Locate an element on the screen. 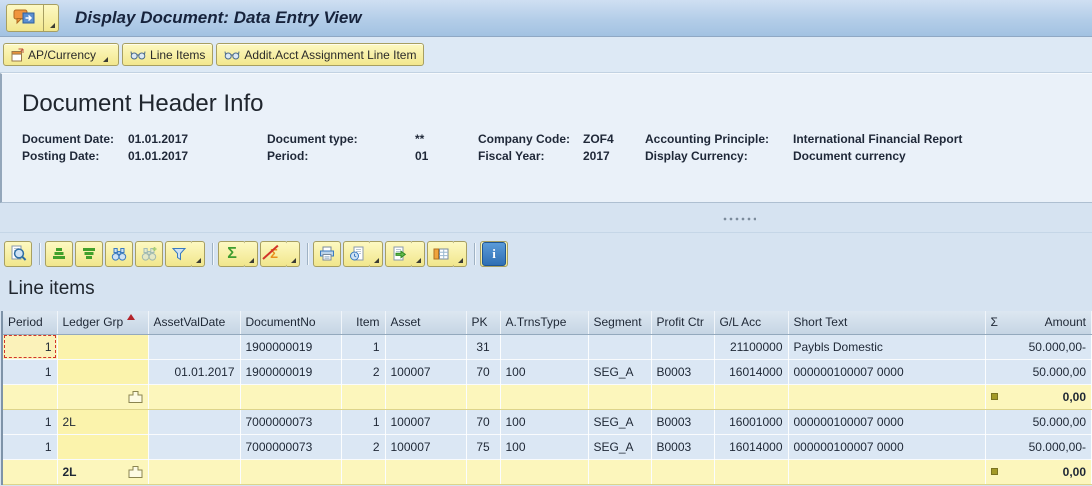 The image size is (1092, 486). ap-currency-button: AP/Currency is located at coordinates (61, 54).